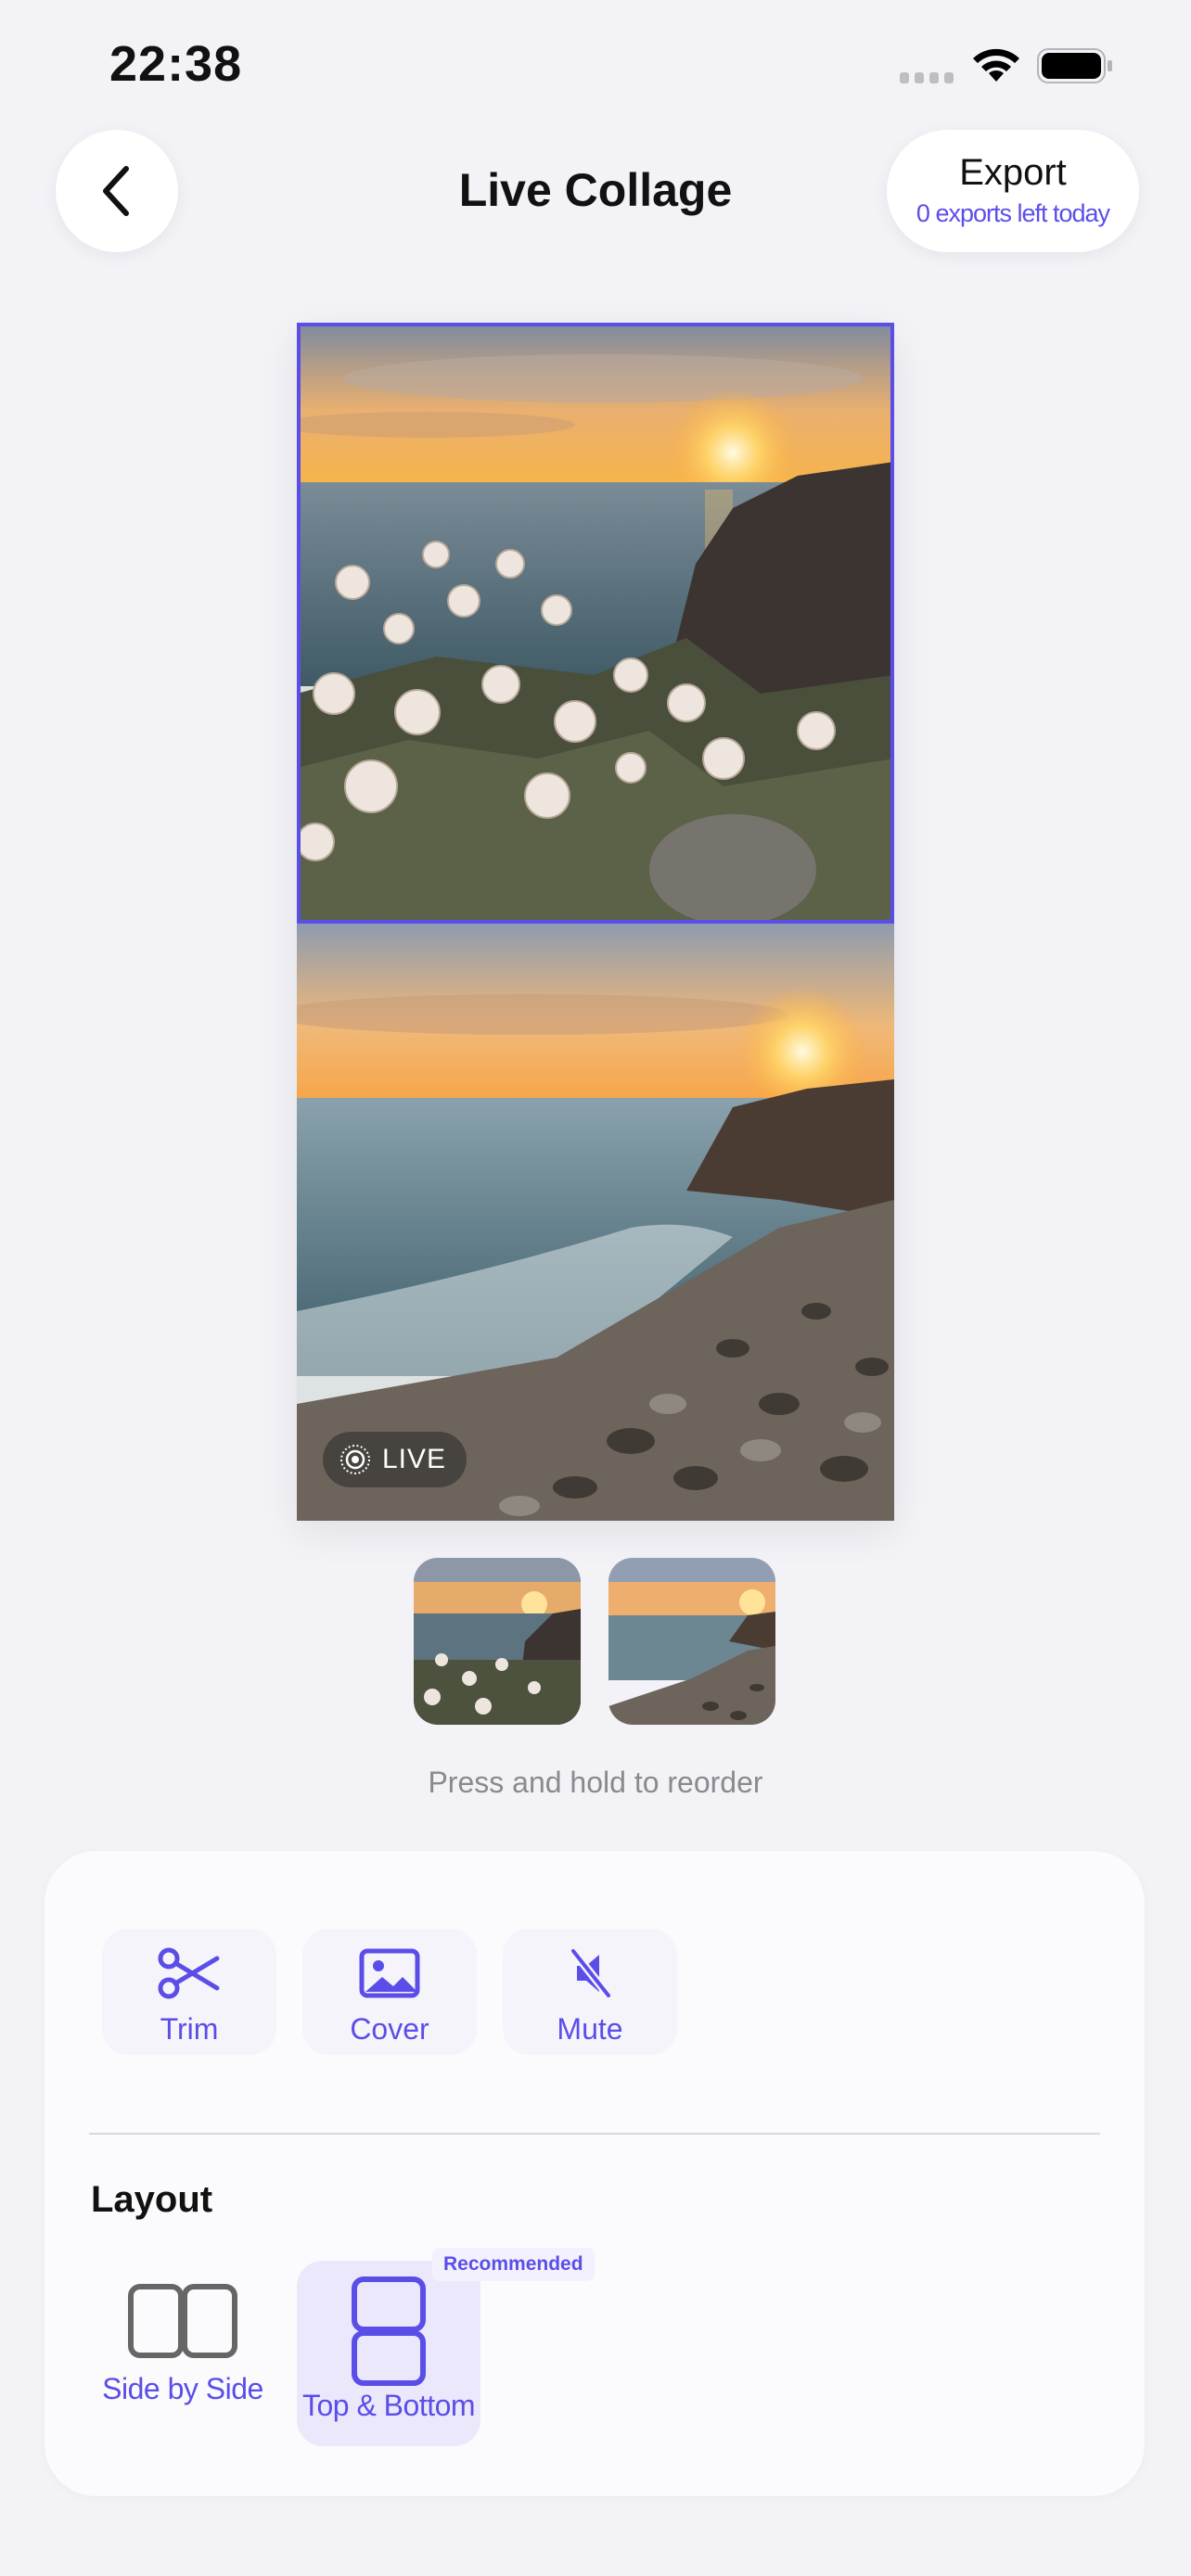  I want to click on layout-side-by-side: Side by Side, so click(183, 2353).